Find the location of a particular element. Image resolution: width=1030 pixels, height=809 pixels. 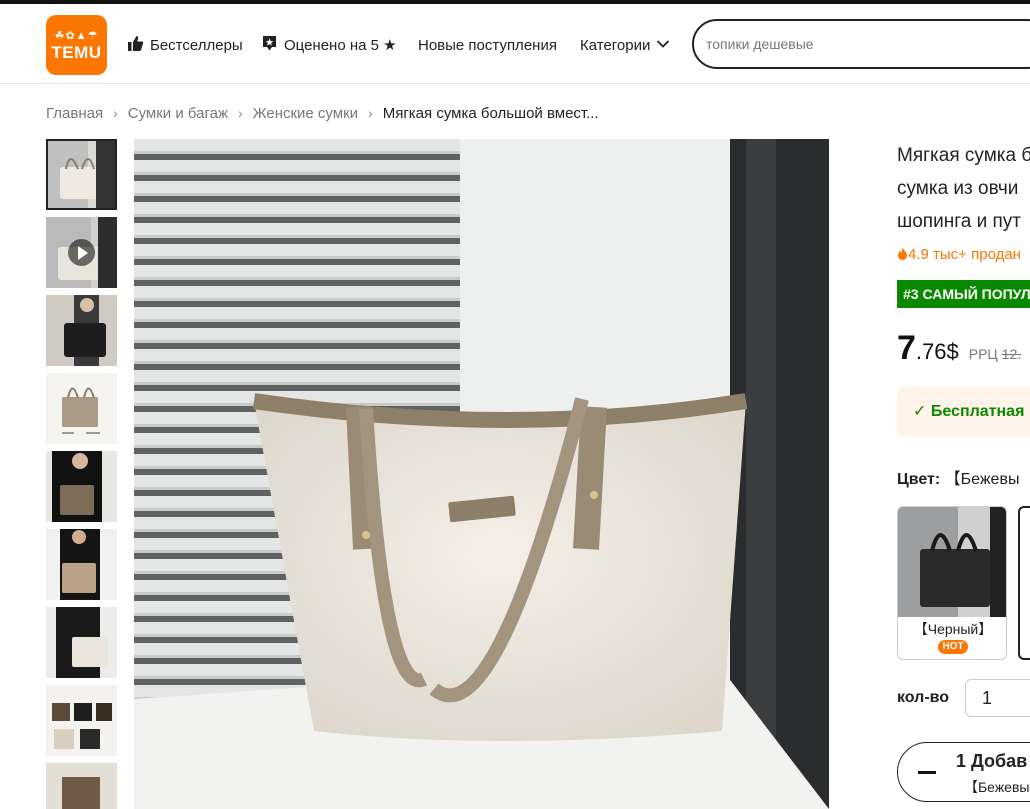

sold-count: 4.9 тыс+ продан is located at coordinates (959, 254).